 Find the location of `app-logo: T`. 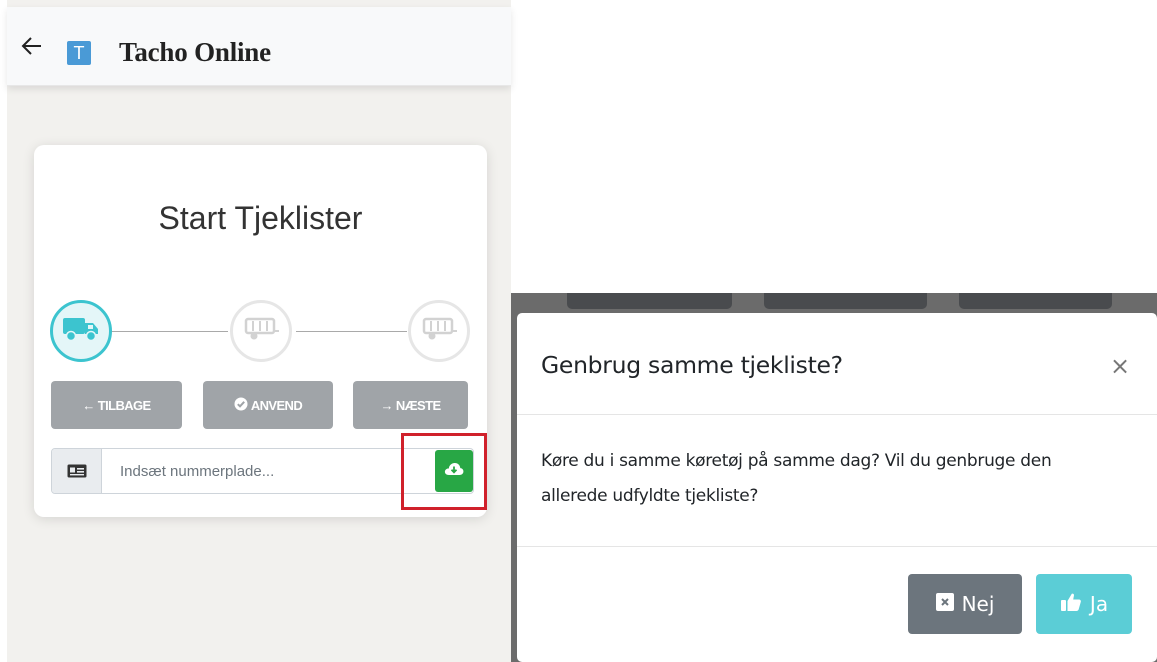

app-logo: T is located at coordinates (79, 53).